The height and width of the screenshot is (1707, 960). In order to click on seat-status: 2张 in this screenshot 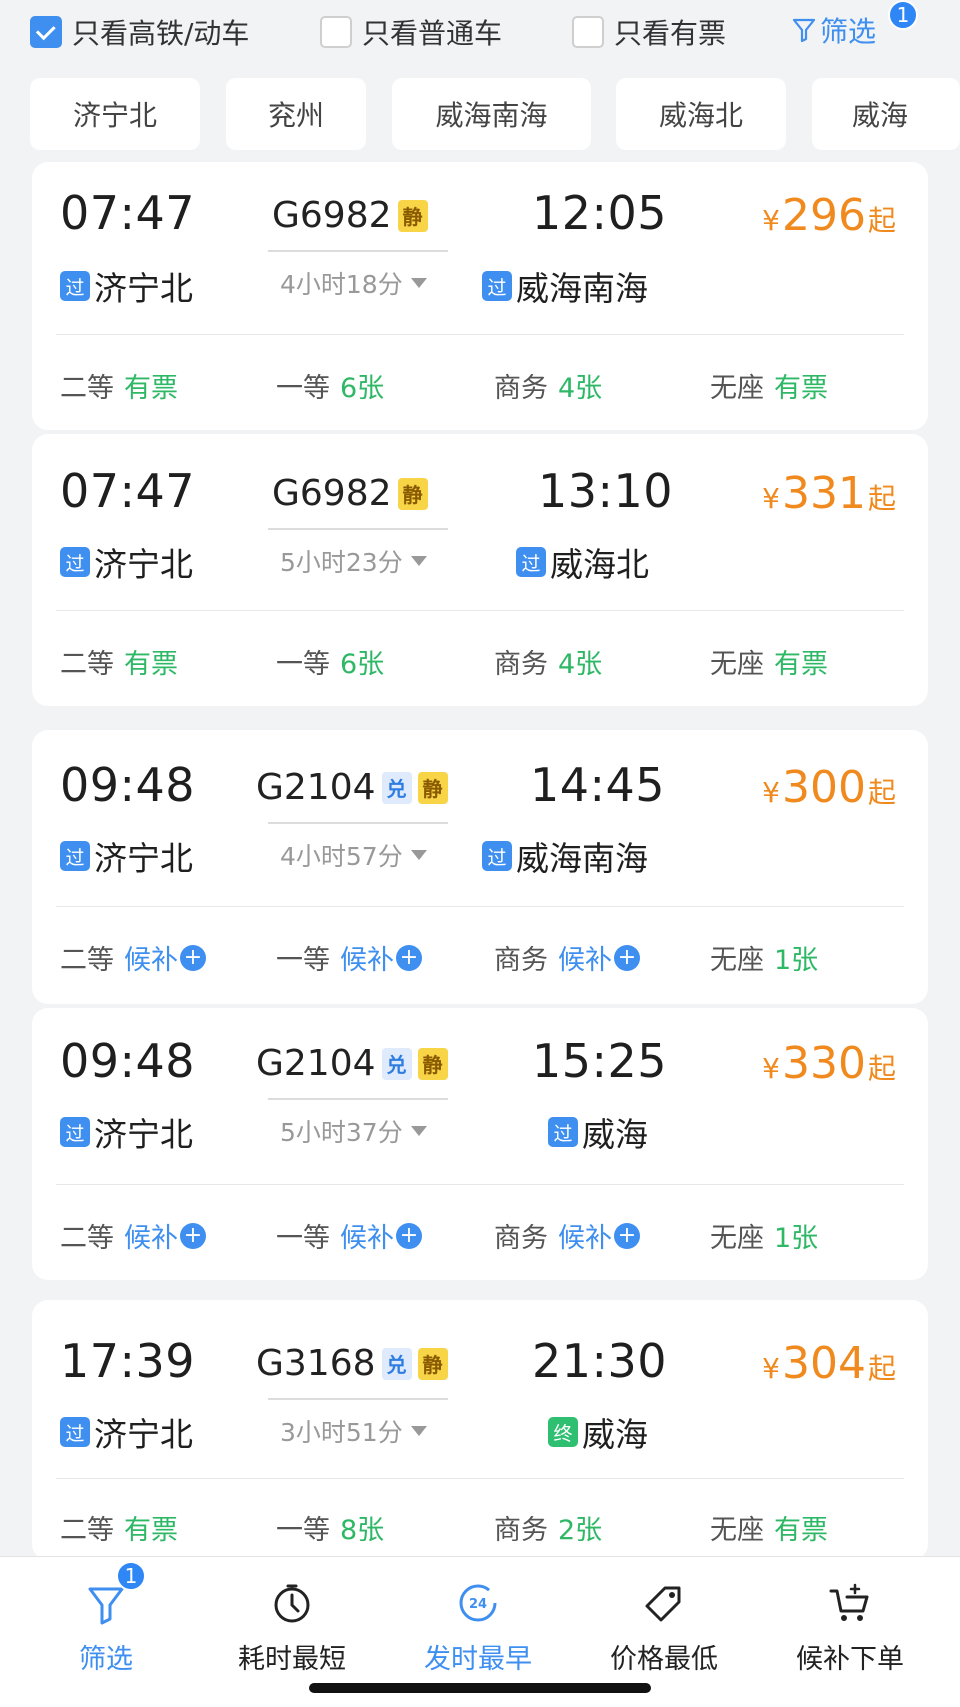, I will do `click(580, 1530)`.